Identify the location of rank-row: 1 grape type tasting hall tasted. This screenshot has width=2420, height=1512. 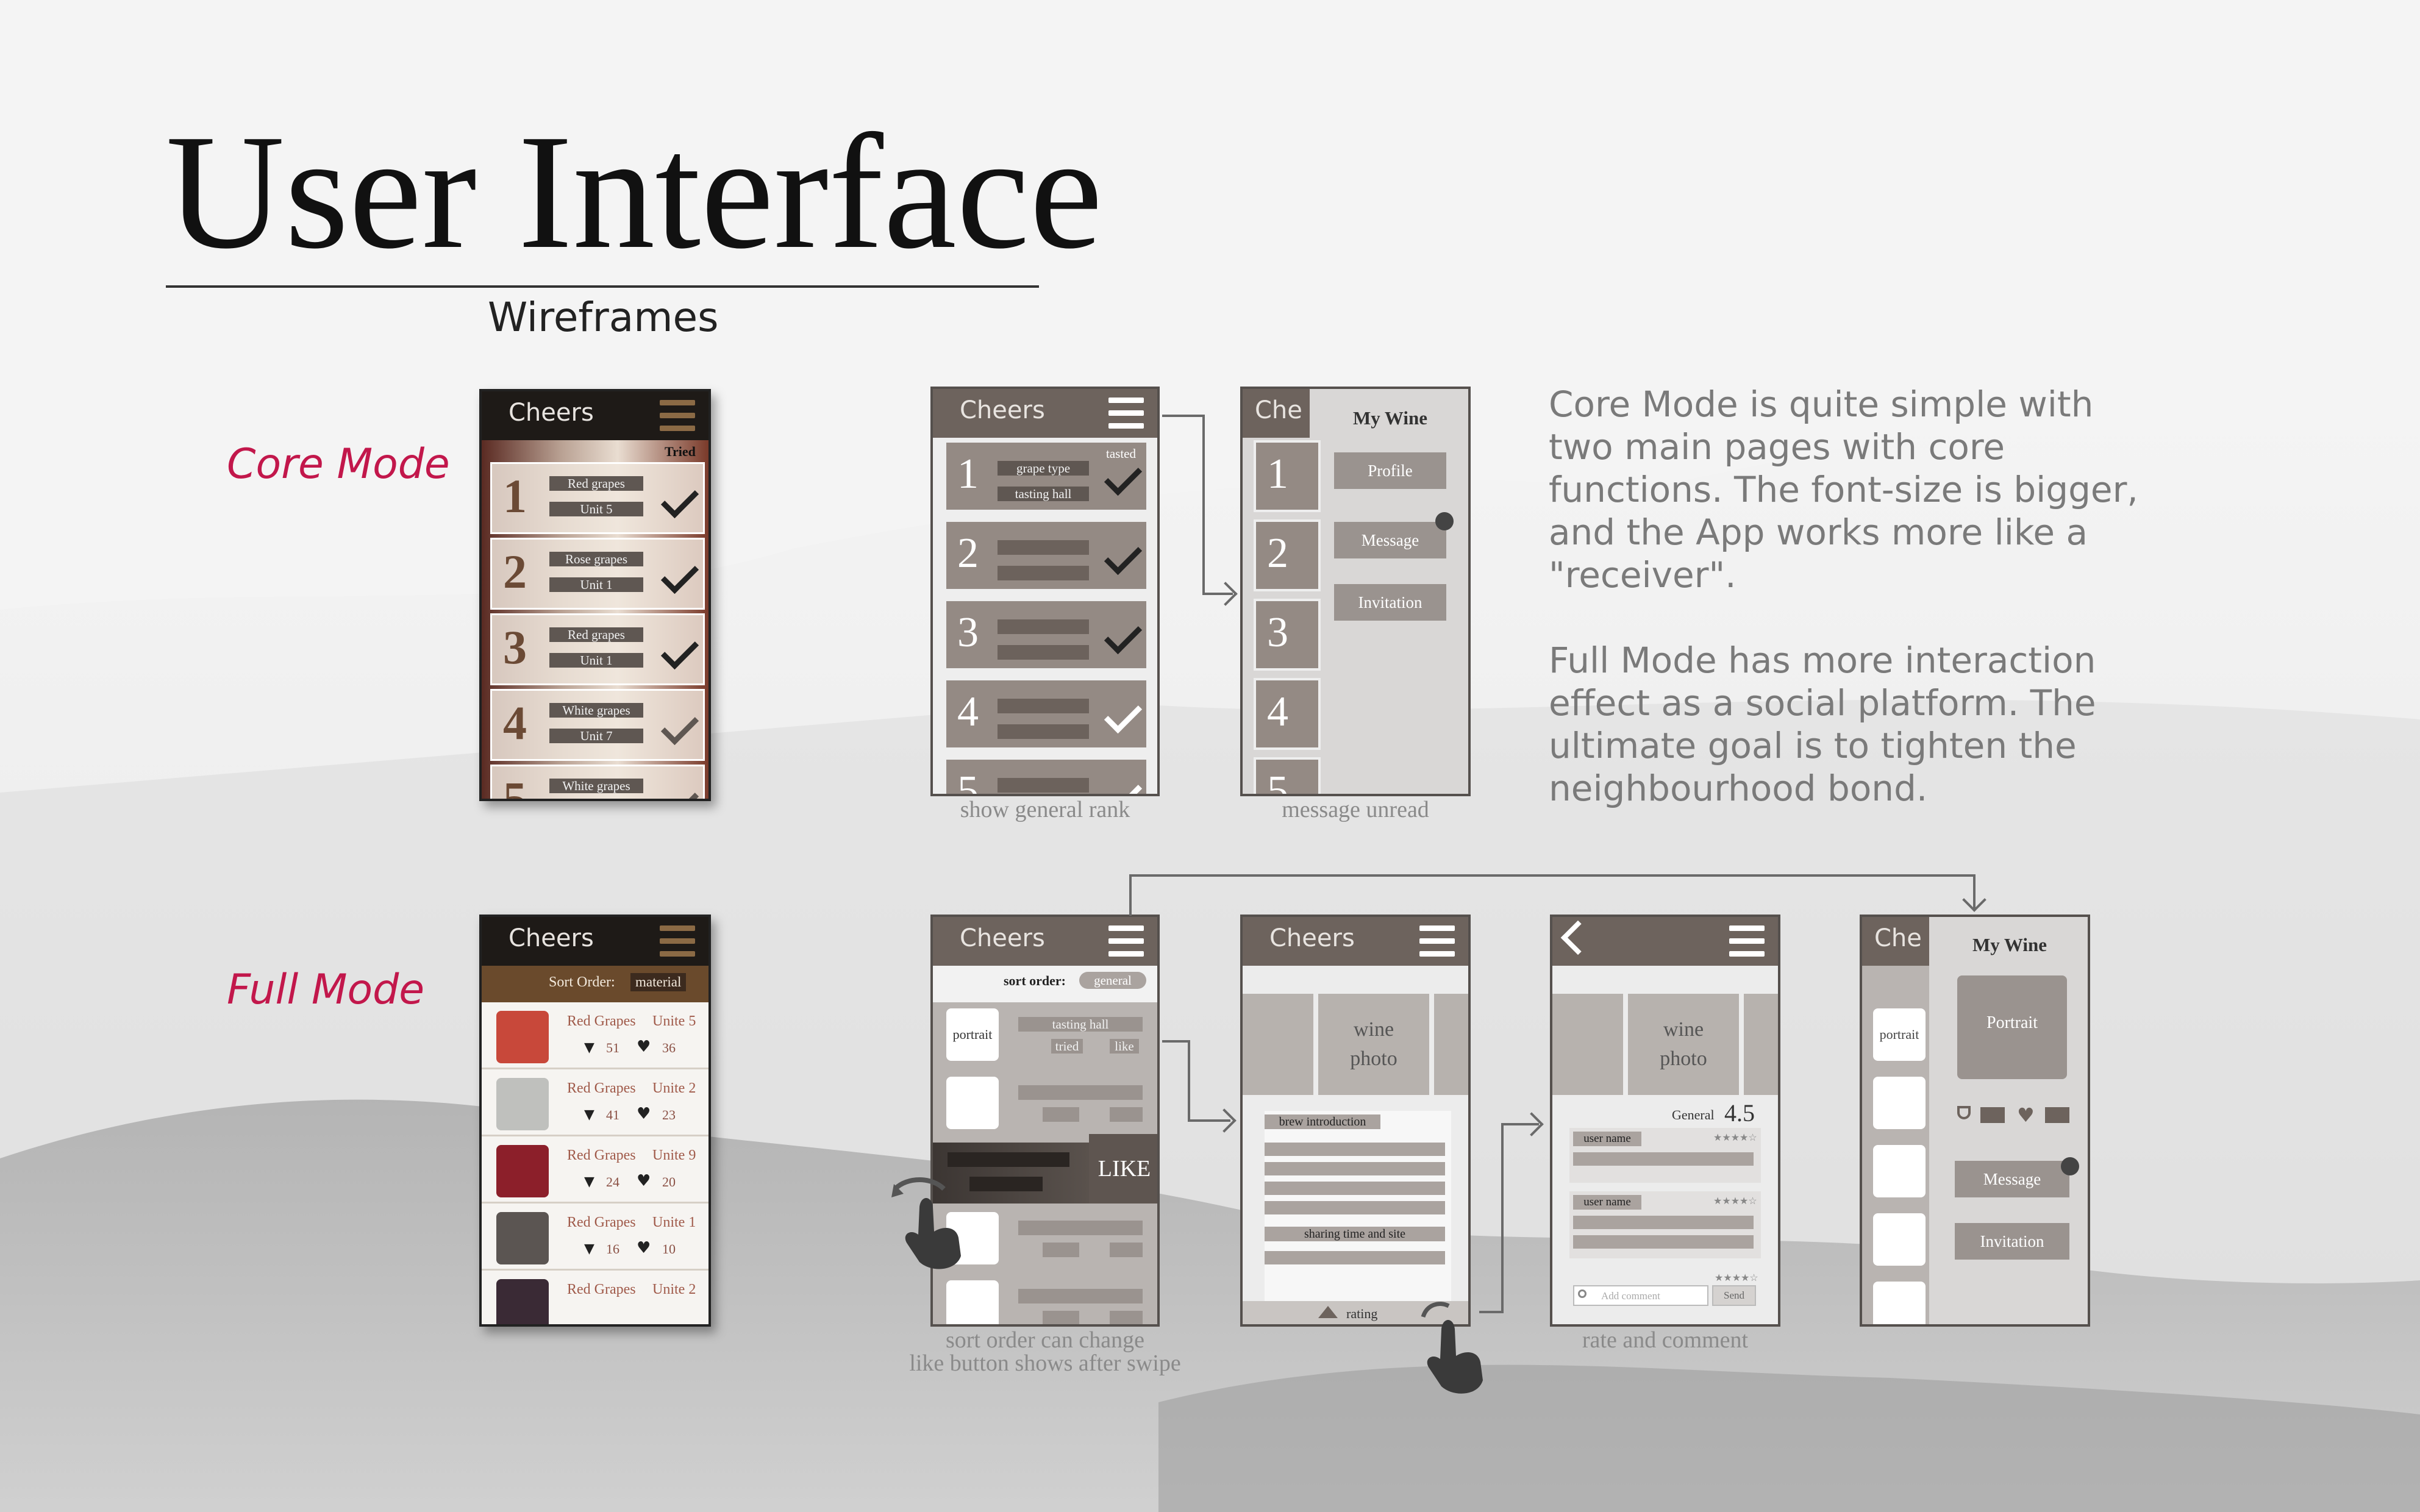
(1046, 476).